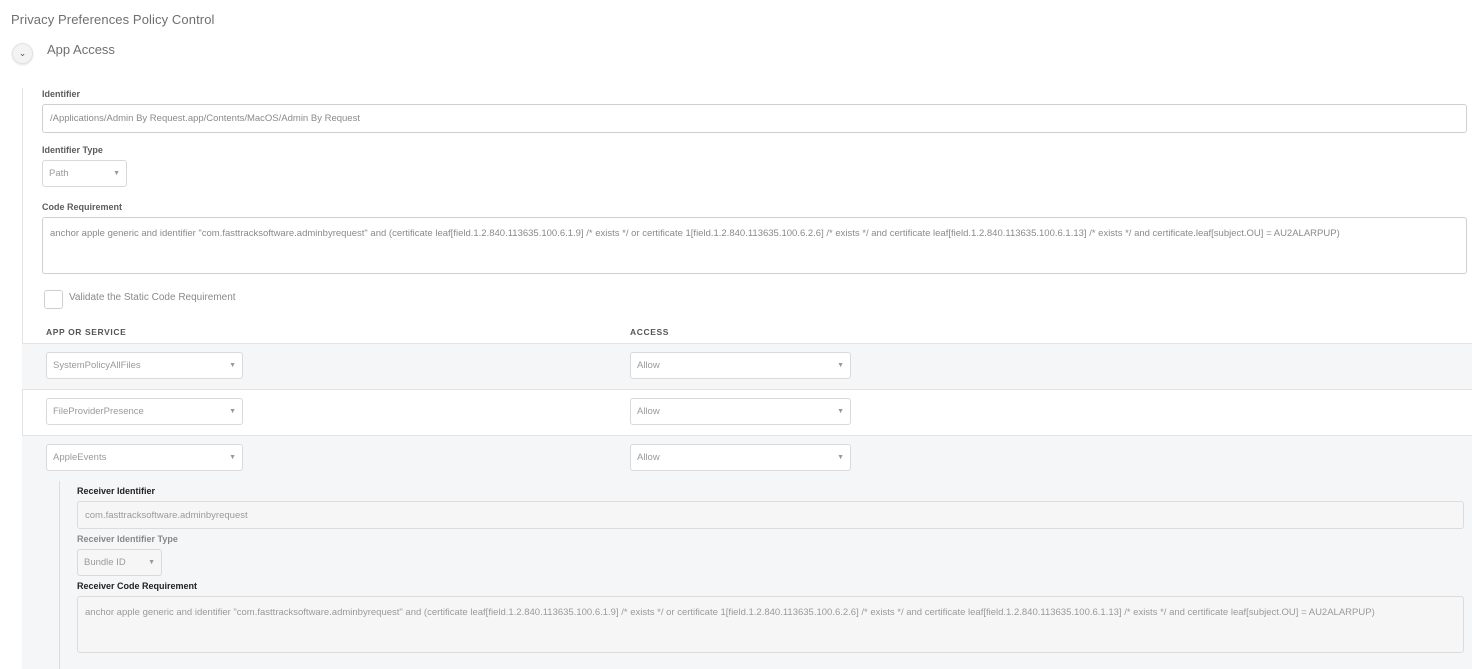 Image resolution: width=1472 pixels, height=669 pixels. What do you see at coordinates (152, 297) in the screenshot?
I see `validate-checkbox-label: Validate the Static Code Requirement` at bounding box center [152, 297].